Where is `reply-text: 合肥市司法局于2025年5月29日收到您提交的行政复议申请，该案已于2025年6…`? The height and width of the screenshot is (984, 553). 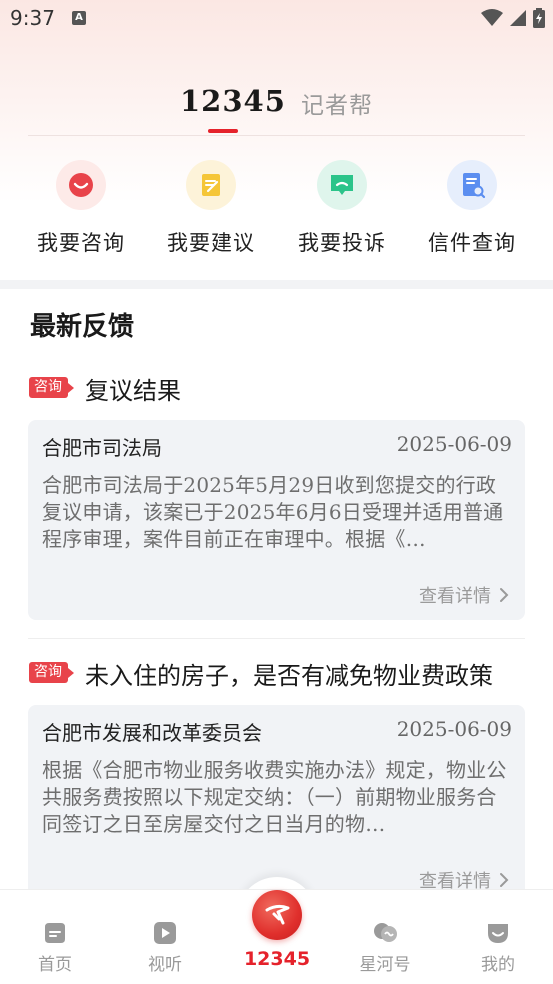
reply-text: 合肥市司法局于2025年5月29日收到您提交的行政复议申请，该案已于2025年6… is located at coordinates (273, 512).